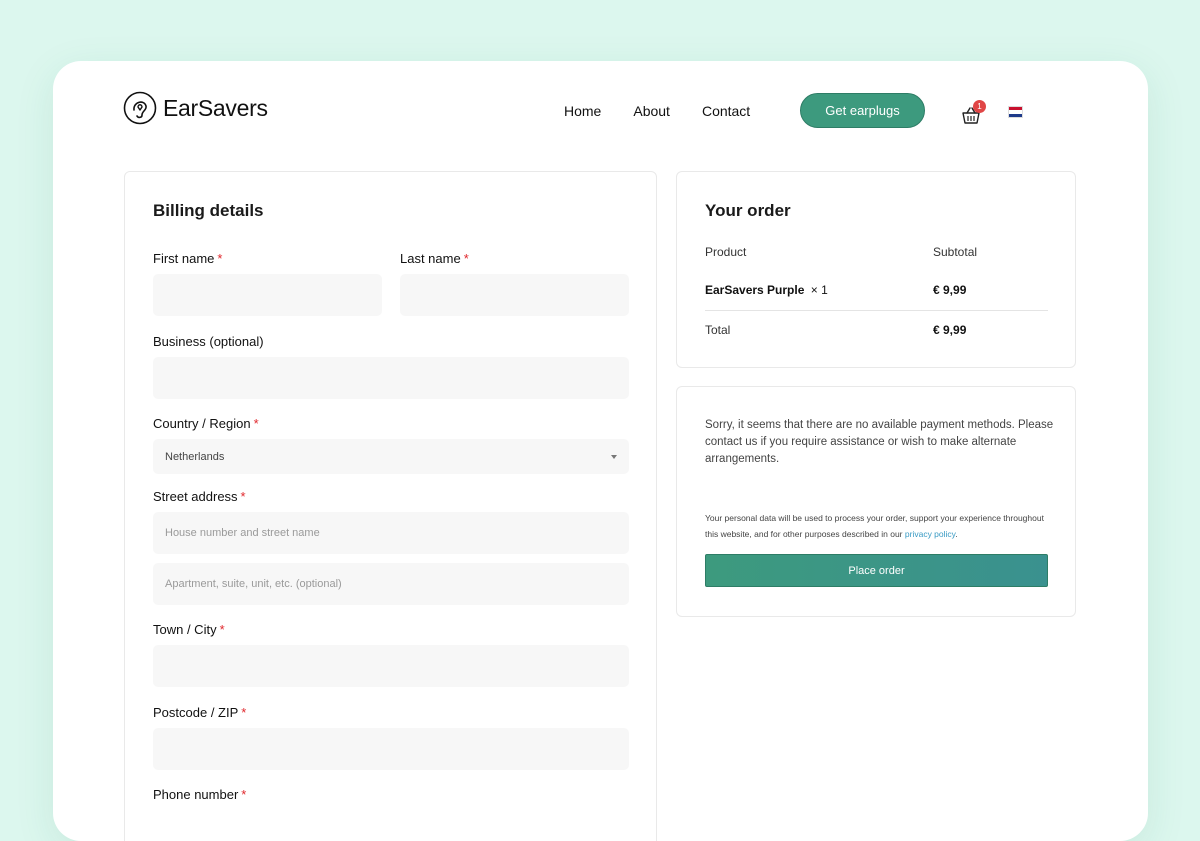 The height and width of the screenshot is (841, 1200). Describe the element at coordinates (391, 749) in the screenshot. I see `postcode-input` at that location.